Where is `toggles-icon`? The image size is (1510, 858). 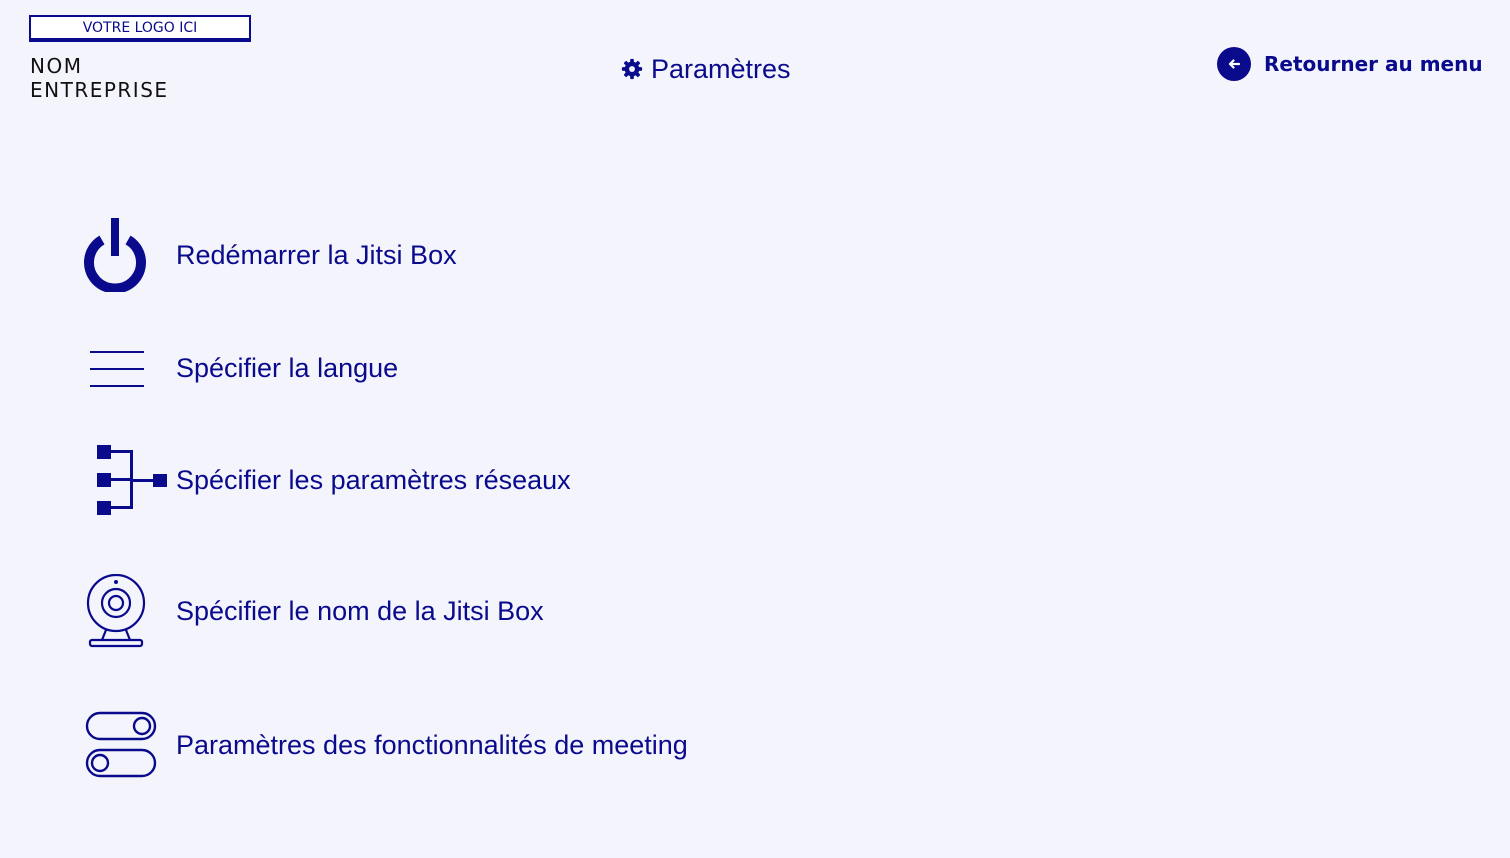
toggles-icon is located at coordinates (128, 745).